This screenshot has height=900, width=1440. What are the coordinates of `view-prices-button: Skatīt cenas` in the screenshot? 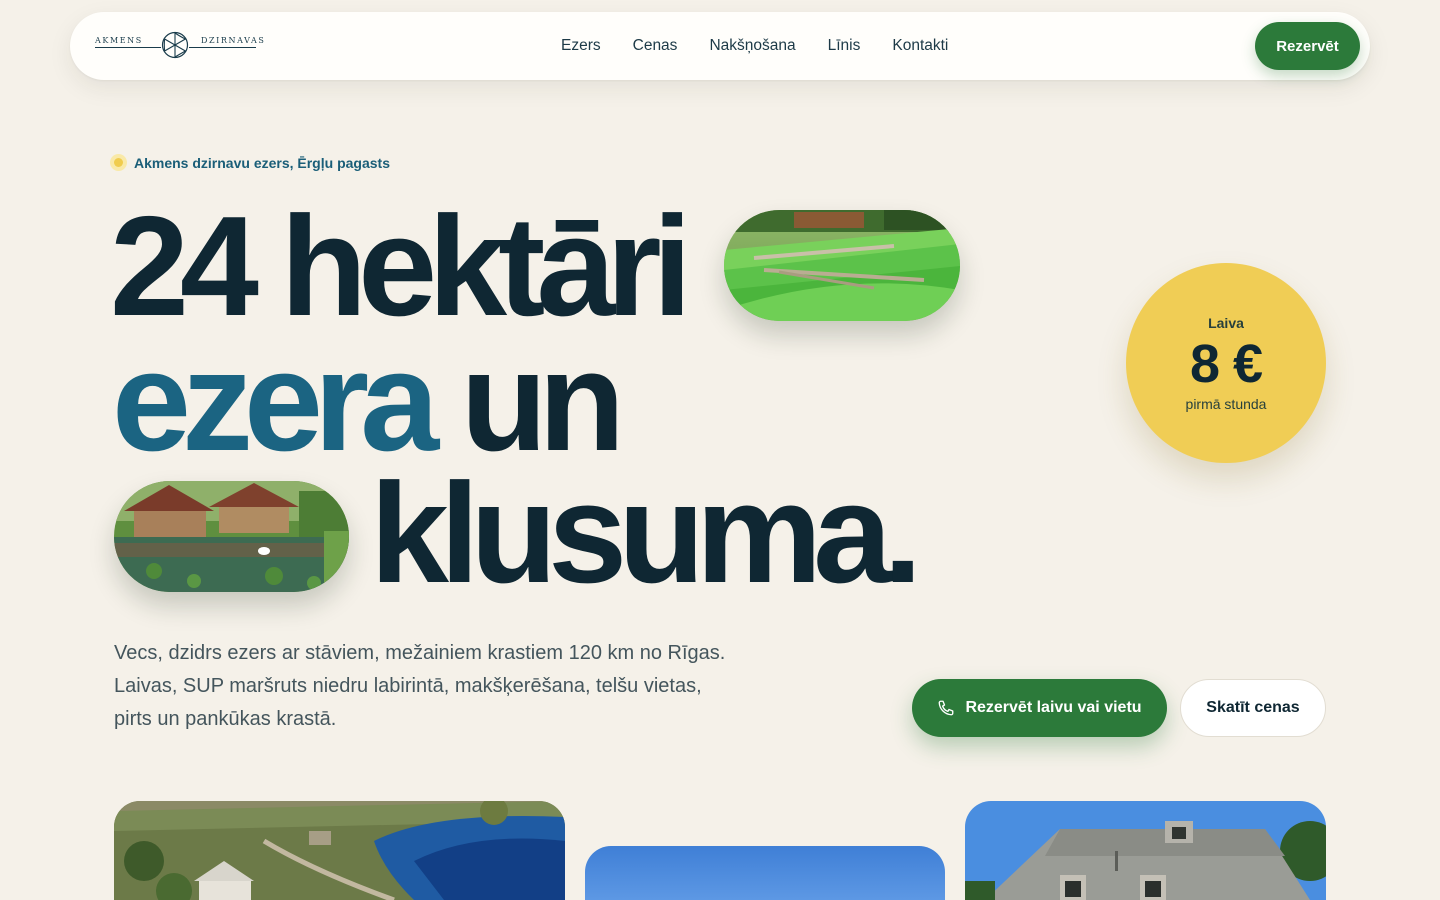 It's located at (1253, 708).